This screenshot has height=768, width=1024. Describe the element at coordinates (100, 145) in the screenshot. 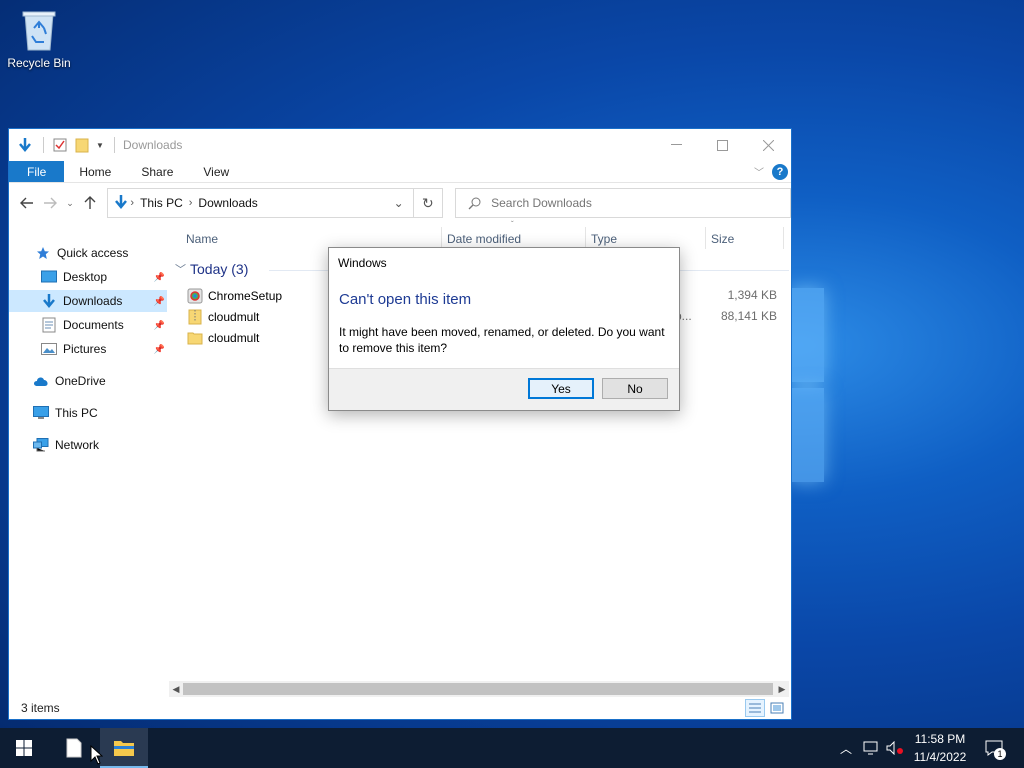

I see `customize-quick-access-icon: ▼` at that location.